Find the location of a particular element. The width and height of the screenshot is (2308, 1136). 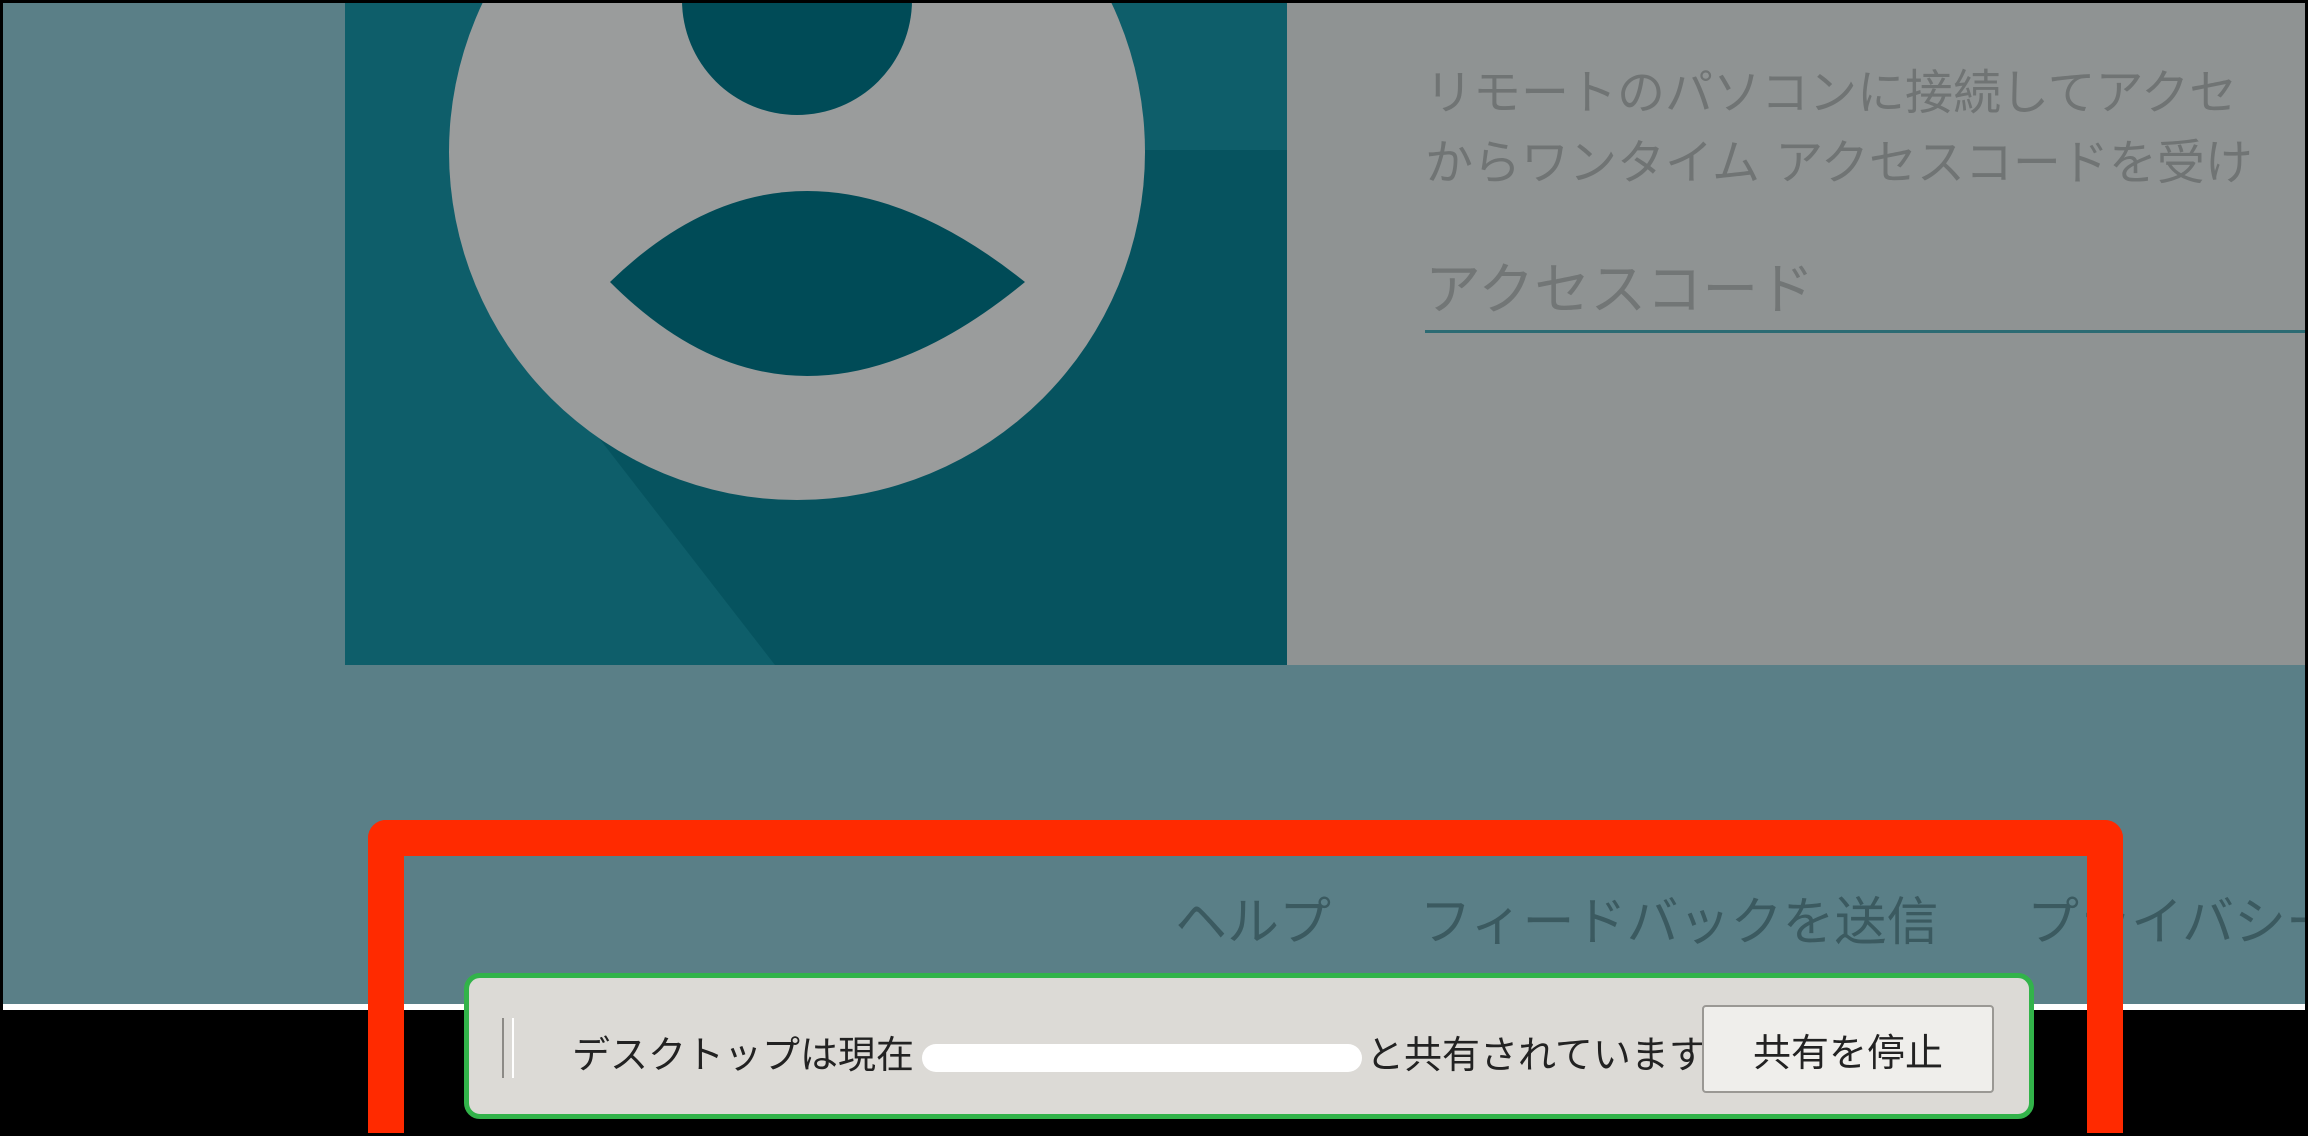

redacted-email is located at coordinates (1142, 1057).